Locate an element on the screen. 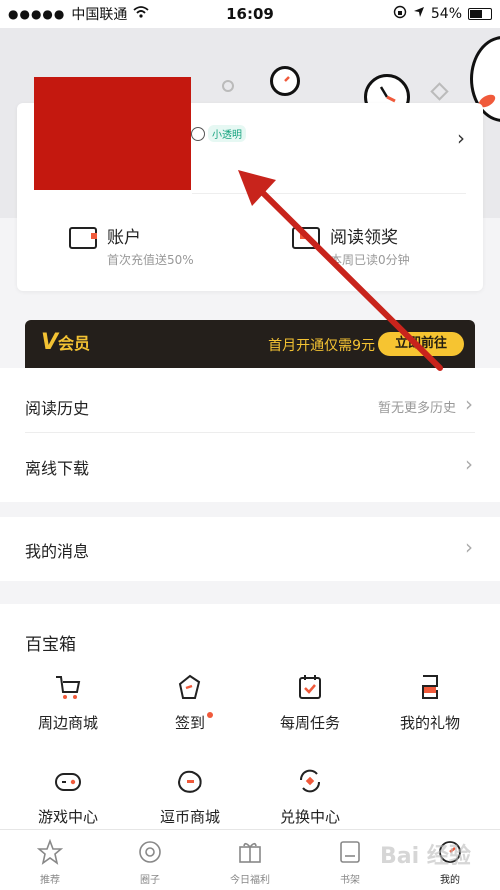 This screenshot has height=890, width=500. reading-history-label: 阅读历史 is located at coordinates (57, 408).